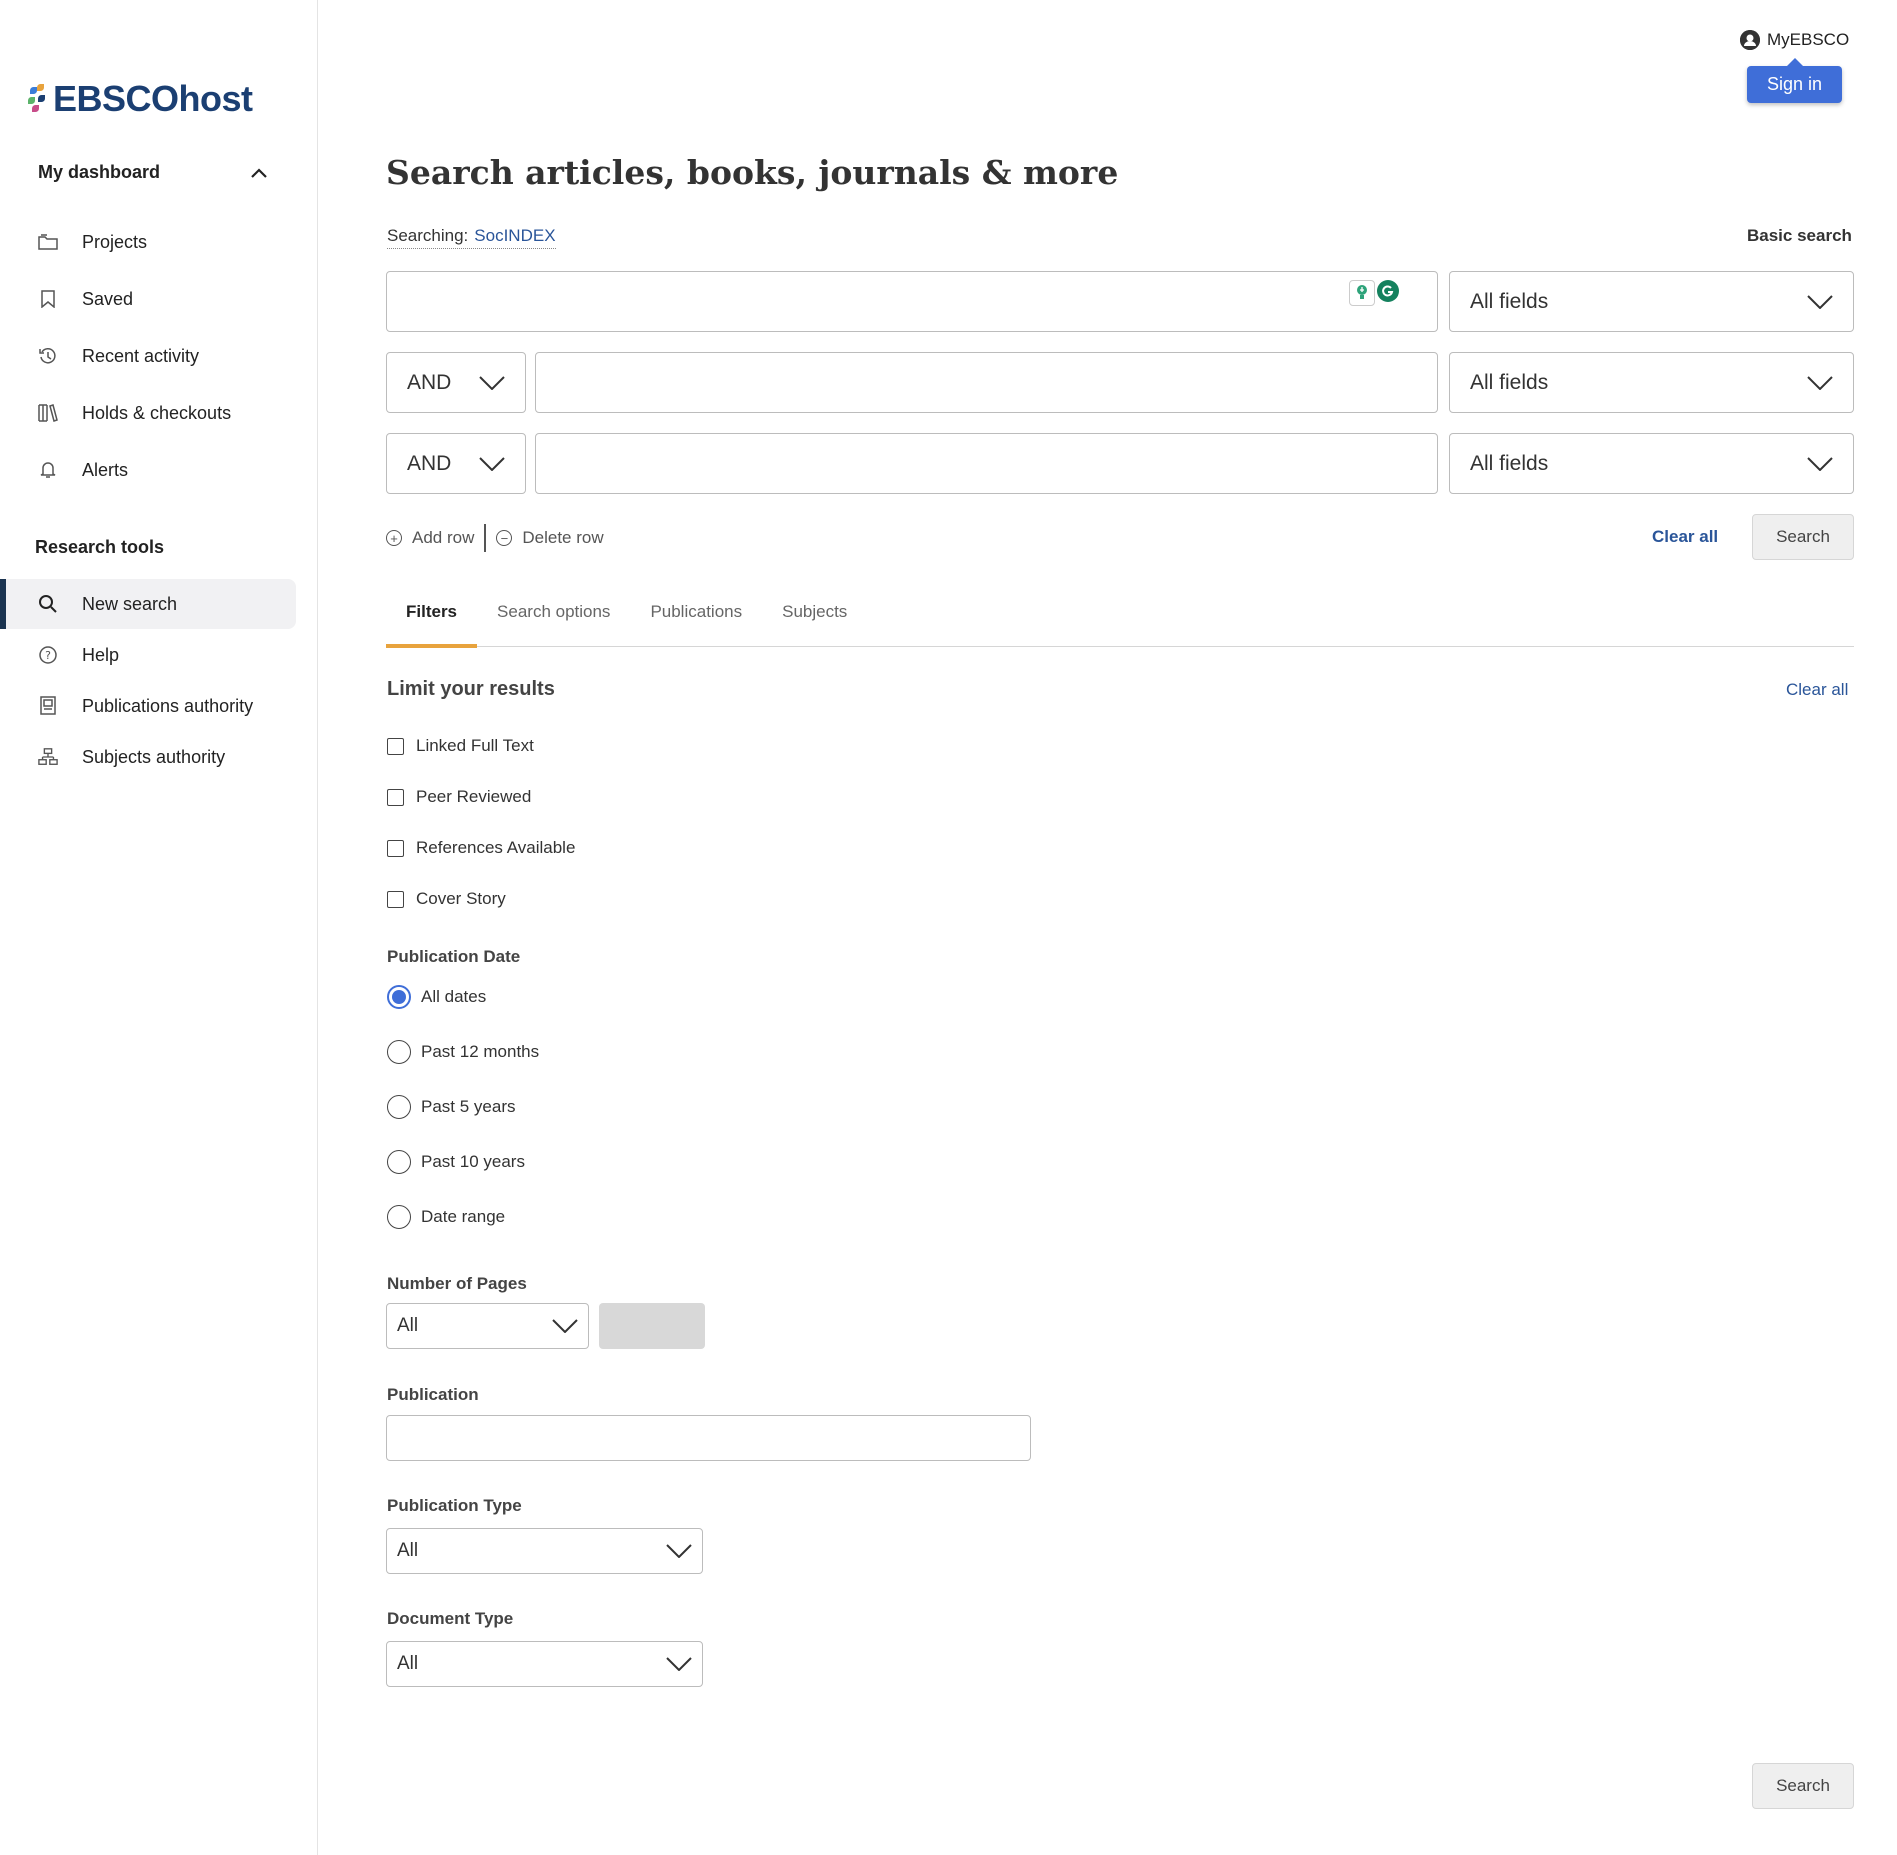  Describe the element at coordinates (474, 796) in the screenshot. I see `checkbox-label: Peer Reviewed` at that location.